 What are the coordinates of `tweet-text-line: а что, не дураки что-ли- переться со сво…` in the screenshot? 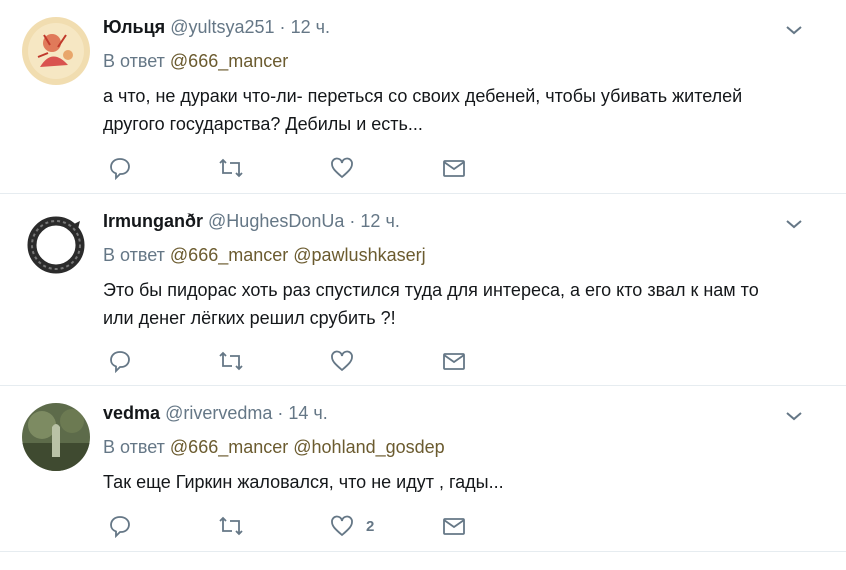 It's located at (423, 96).